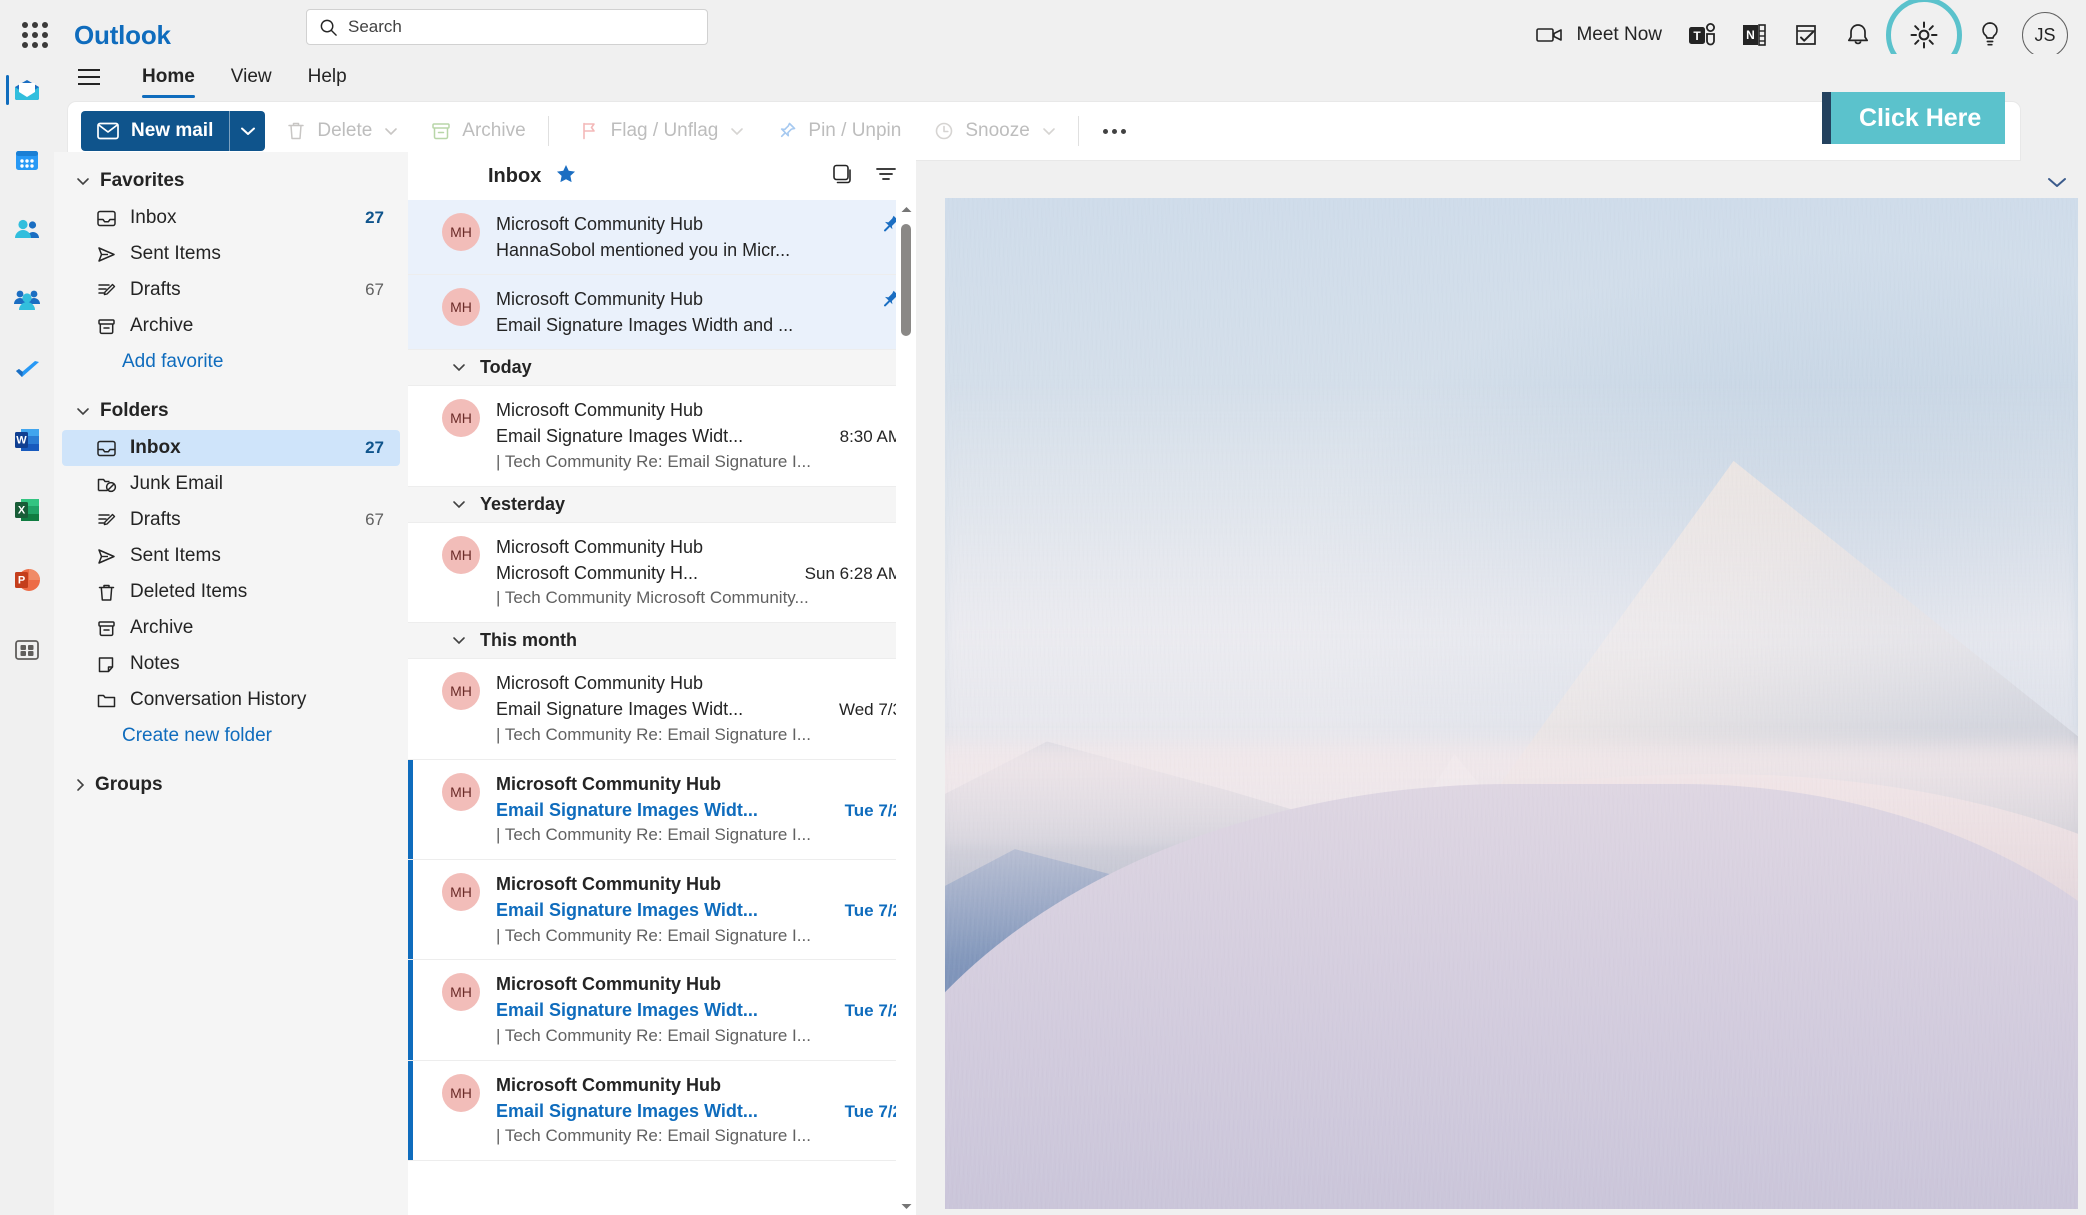 This screenshot has width=2086, height=1215. I want to click on scrollbar-thumb, so click(906, 280).